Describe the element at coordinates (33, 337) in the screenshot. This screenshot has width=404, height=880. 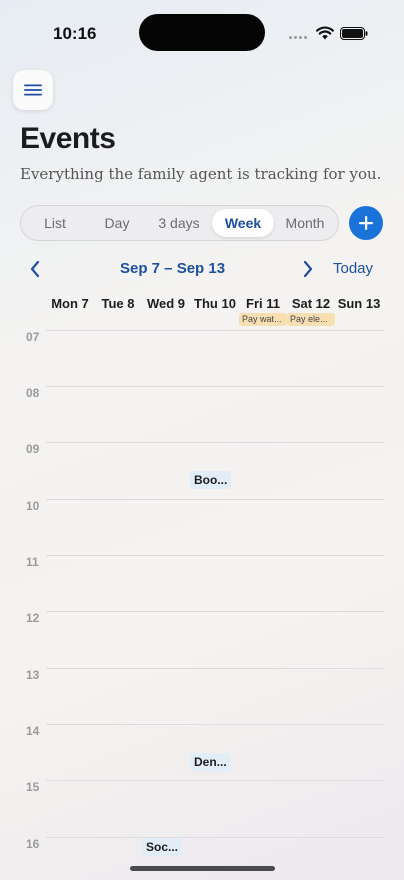
I see `hour-label: 07` at that location.